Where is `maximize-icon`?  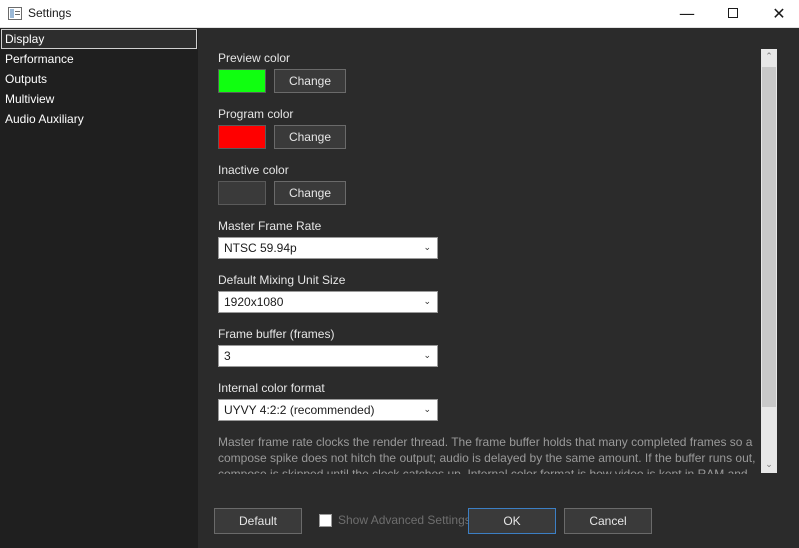
maximize-icon is located at coordinates (733, 12).